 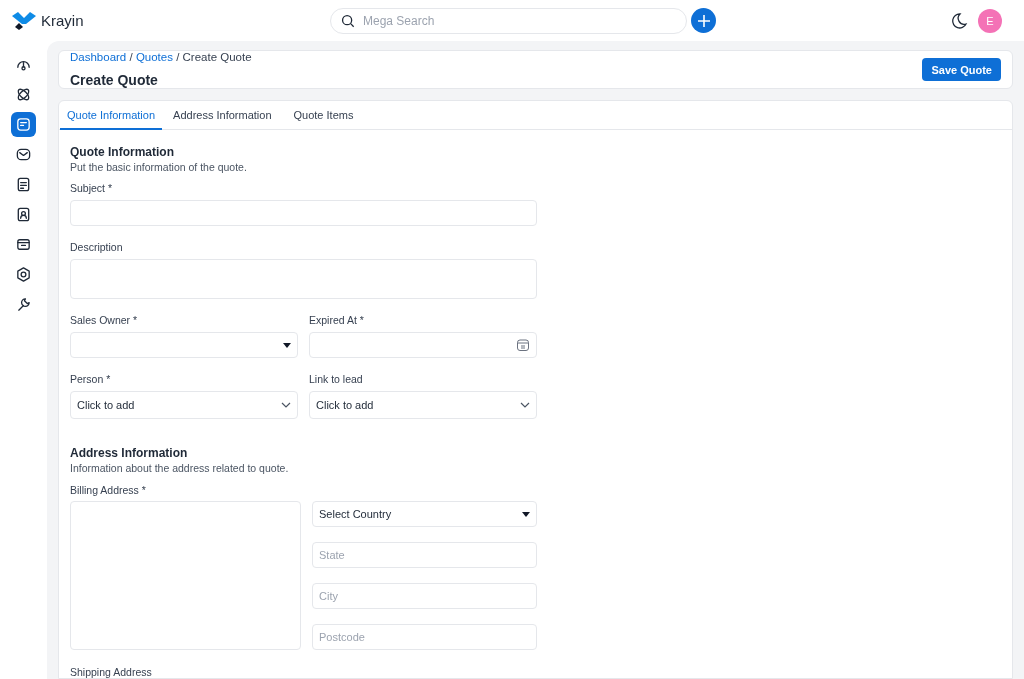 I want to click on orbit-icon, so click(x=23, y=94).